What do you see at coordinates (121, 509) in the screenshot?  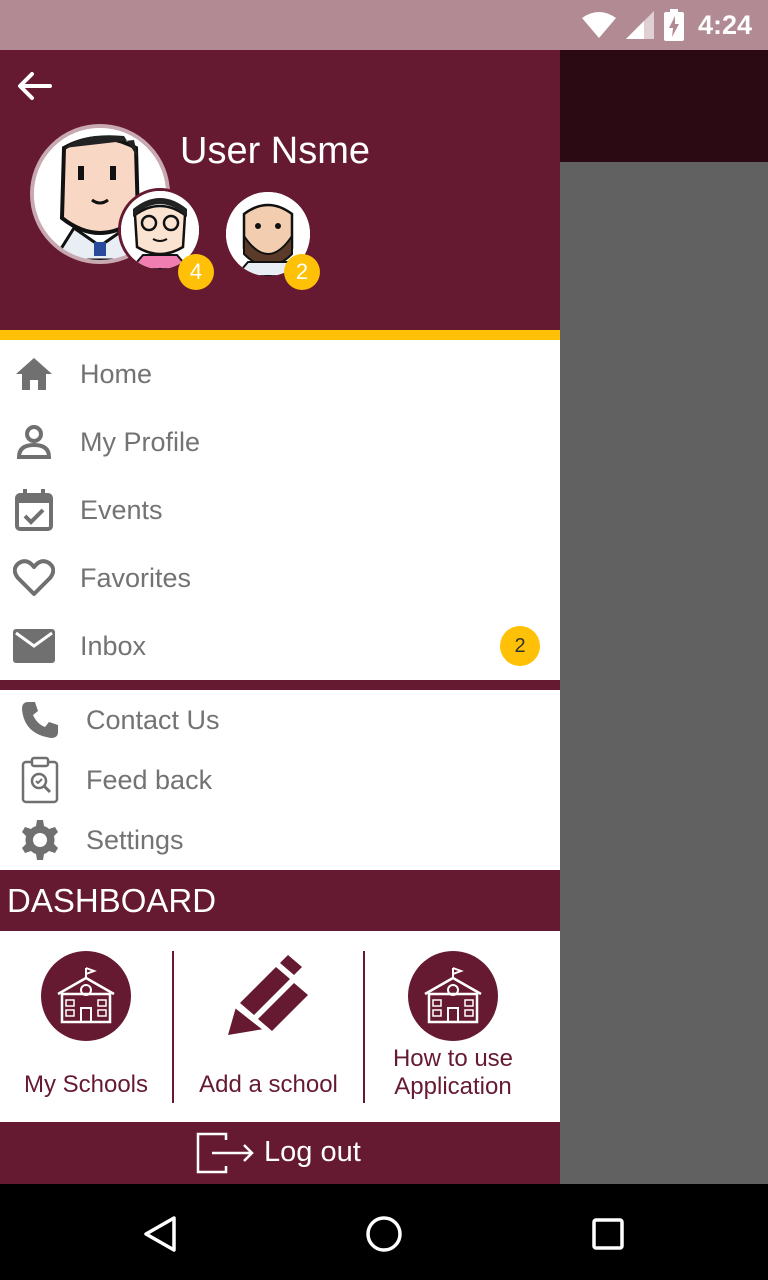 I see `menu-item-label: Events` at bounding box center [121, 509].